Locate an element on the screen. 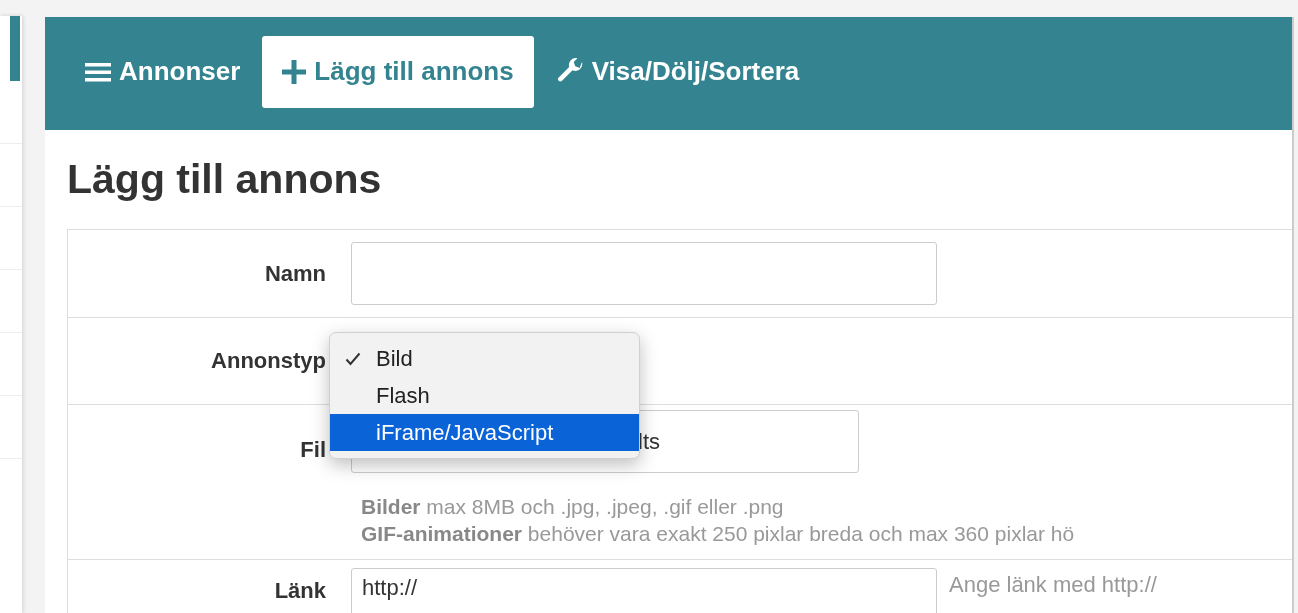  nav-tab: Annonser is located at coordinates (163, 71).